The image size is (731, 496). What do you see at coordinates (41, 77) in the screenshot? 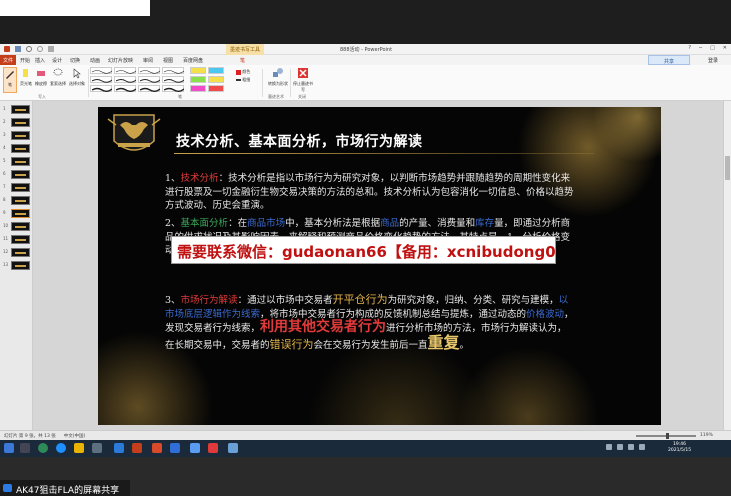
I see `eraser-button: 橡皮擦` at bounding box center [41, 77].